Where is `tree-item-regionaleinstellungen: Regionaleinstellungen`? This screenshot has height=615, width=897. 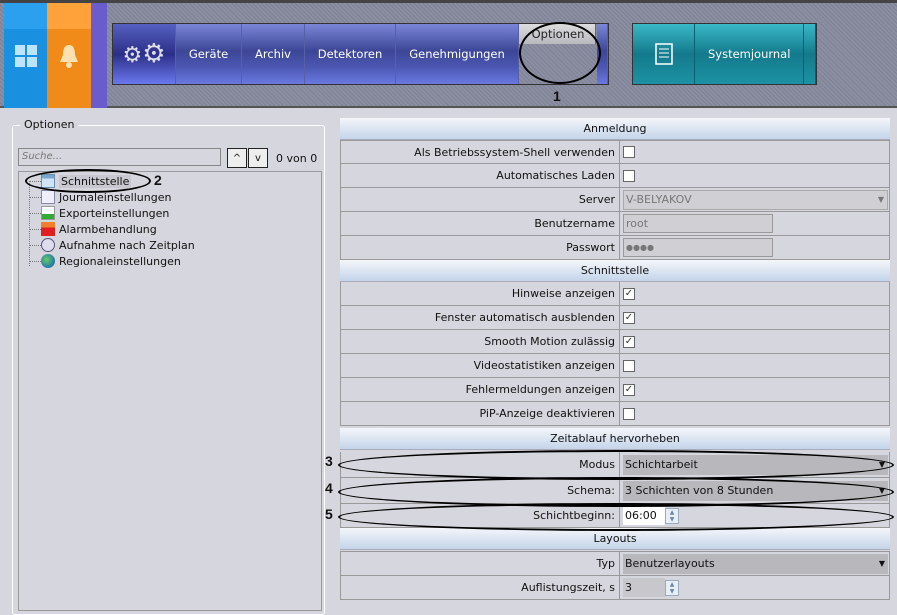 tree-item-regionaleinstellungen: Regionaleinstellungen is located at coordinates (111, 261).